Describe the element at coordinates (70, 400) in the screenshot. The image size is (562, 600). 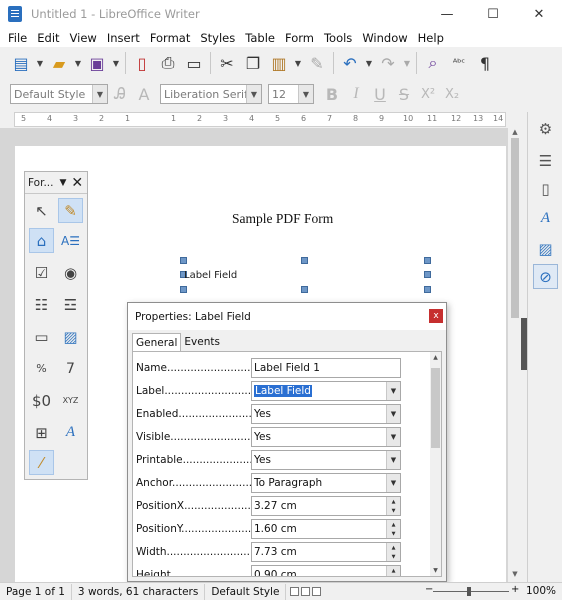
I see `pattern-field-icon: XYZ` at that location.